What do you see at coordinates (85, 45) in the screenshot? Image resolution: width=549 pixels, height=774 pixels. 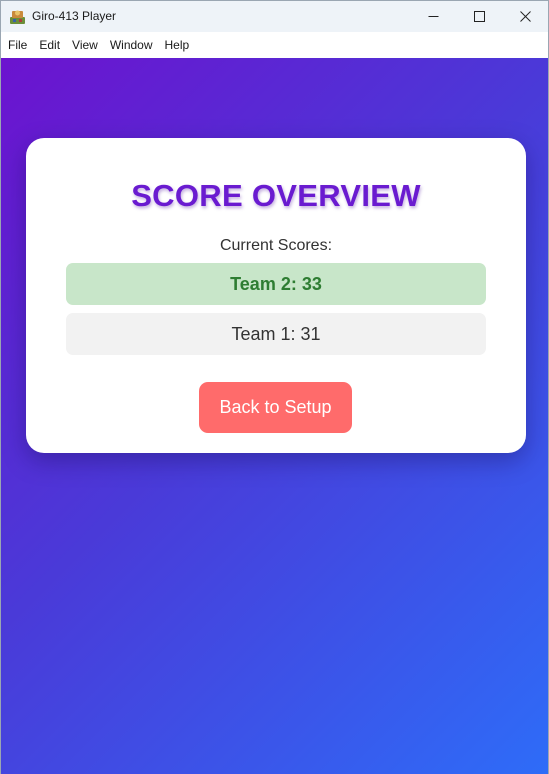 I see `menu-view: View` at bounding box center [85, 45].